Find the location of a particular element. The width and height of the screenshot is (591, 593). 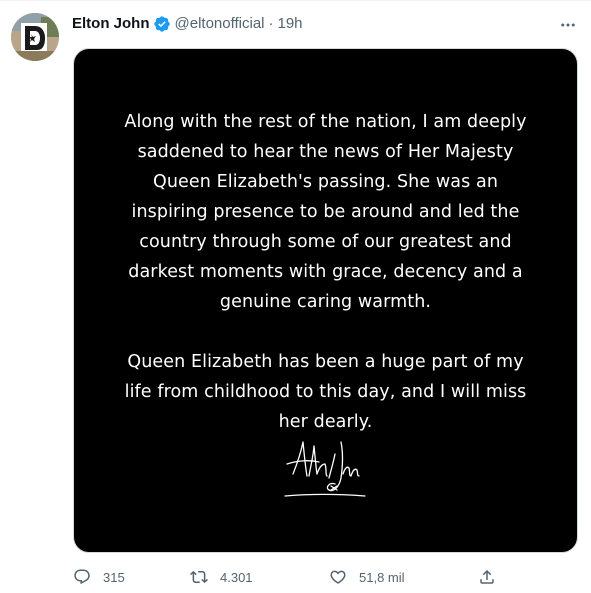

share-icon is located at coordinates (487, 577).